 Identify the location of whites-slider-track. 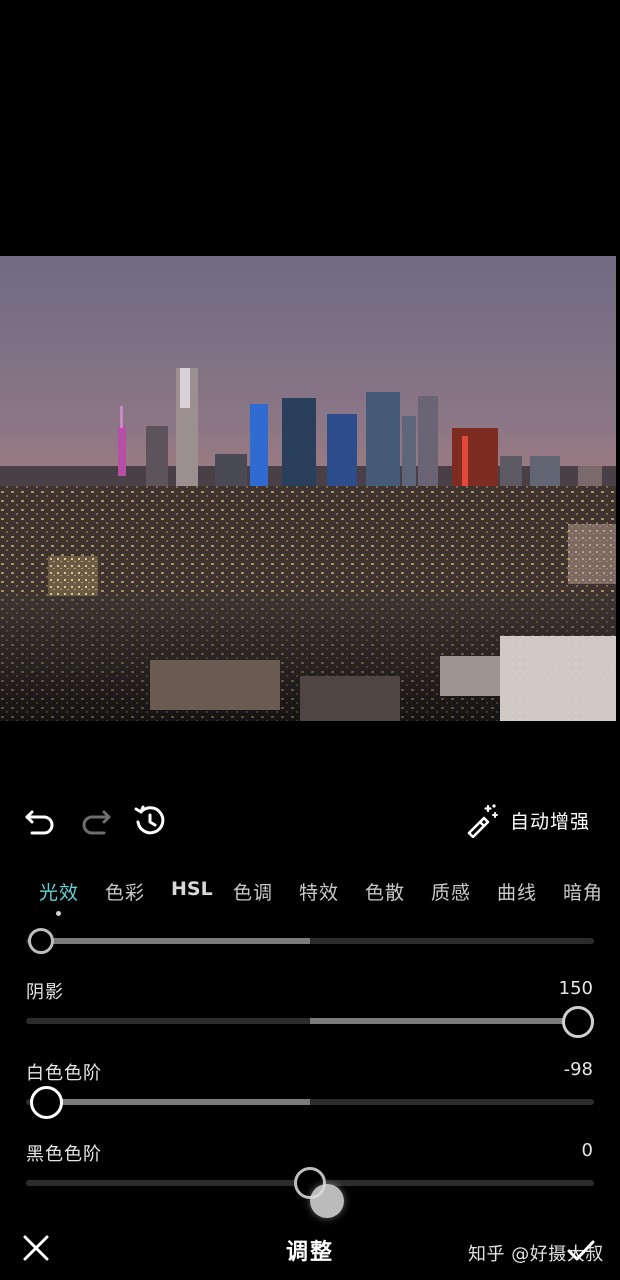
(310, 1102).